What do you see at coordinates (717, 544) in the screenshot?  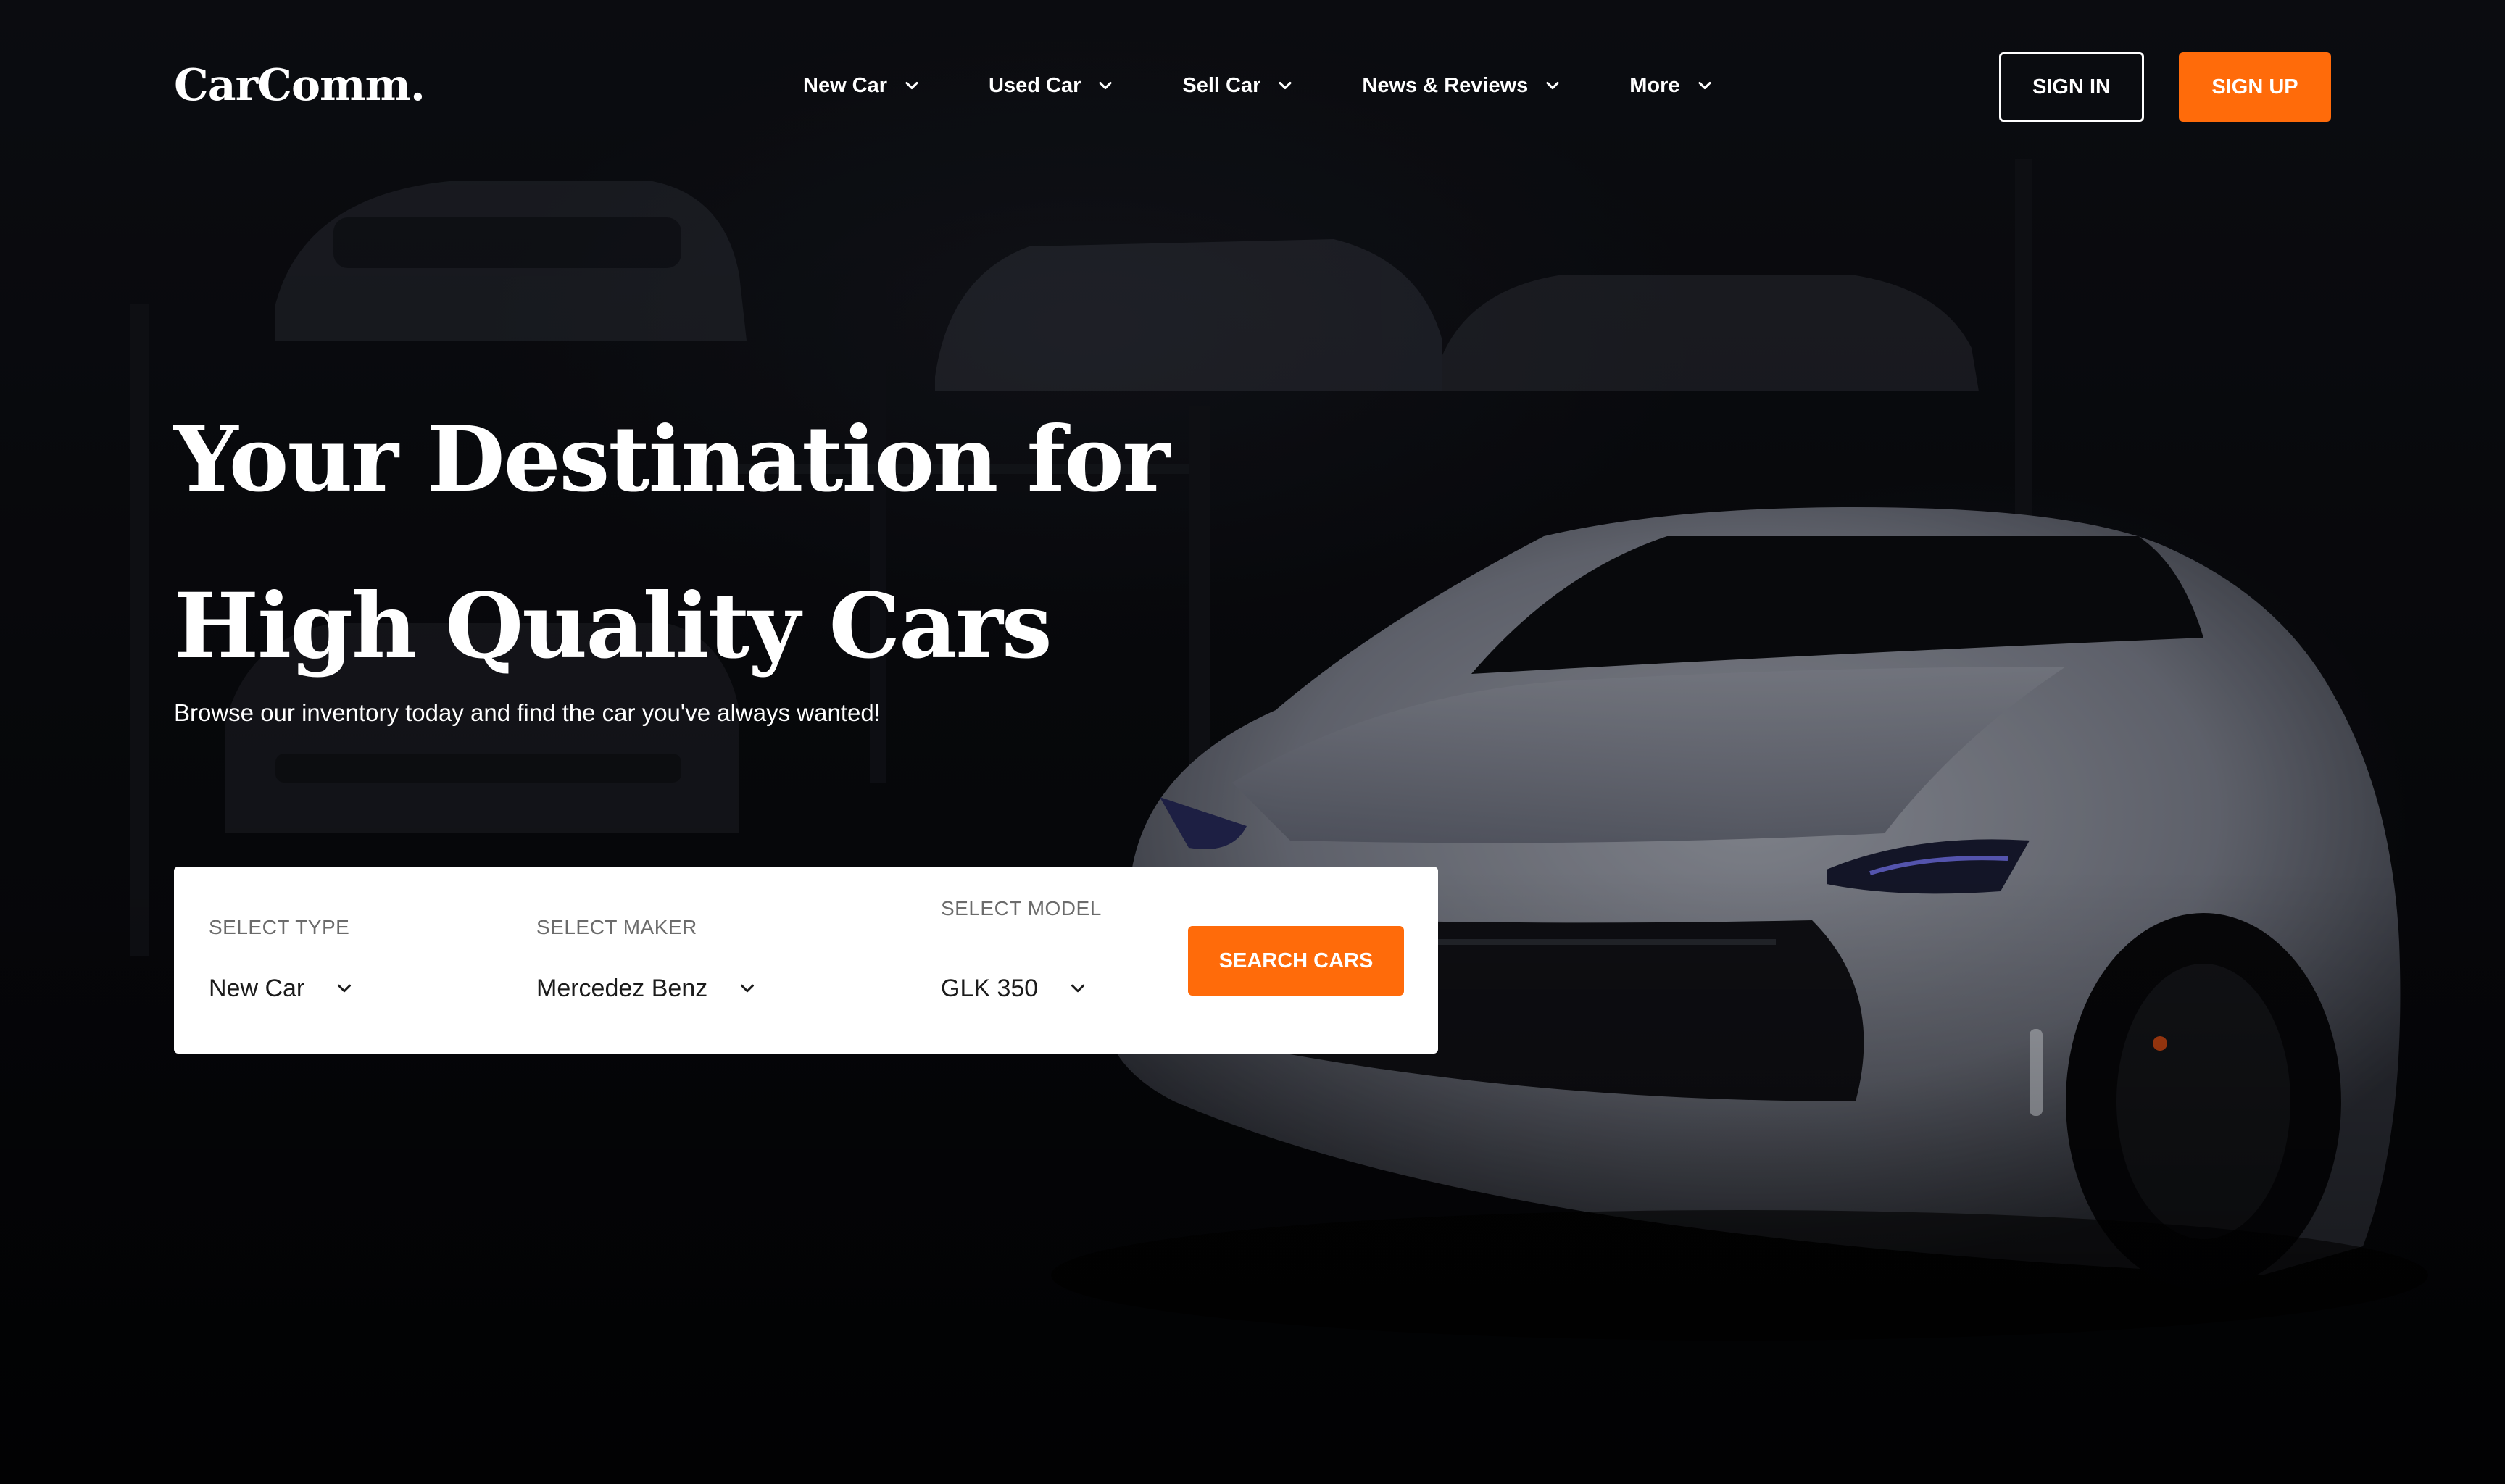 I see `hero-title: Your Destination for High Quality Cars` at bounding box center [717, 544].